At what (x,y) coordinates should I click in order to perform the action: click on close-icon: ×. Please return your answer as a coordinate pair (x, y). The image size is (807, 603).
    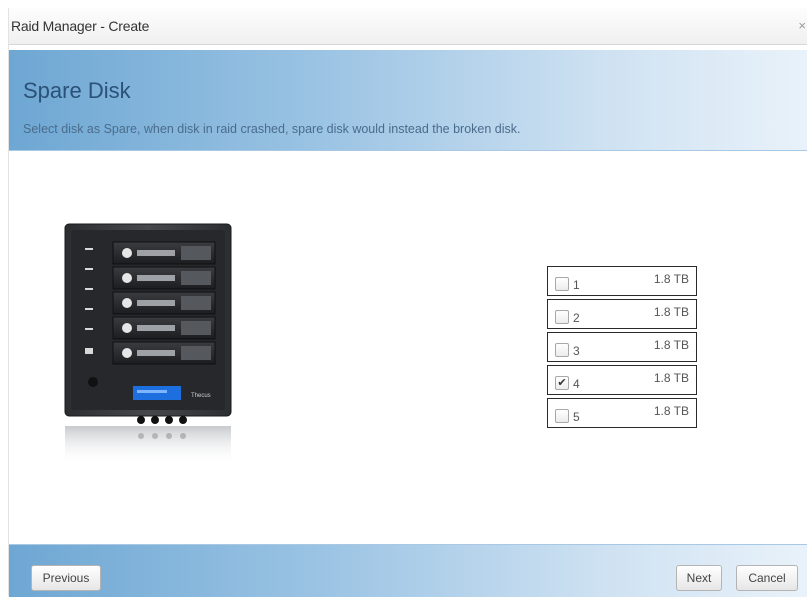
    Looking at the image, I should click on (802, 25).